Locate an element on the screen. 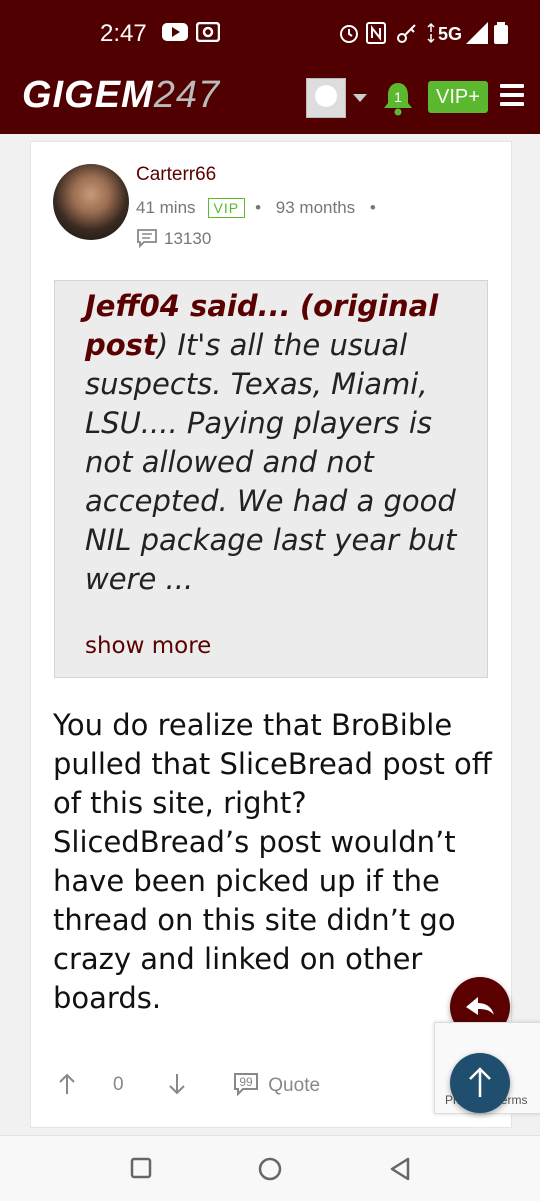 The width and height of the screenshot is (540, 1201). app-header: GIGEM247 1 VIP+ is located at coordinates (270, 102).